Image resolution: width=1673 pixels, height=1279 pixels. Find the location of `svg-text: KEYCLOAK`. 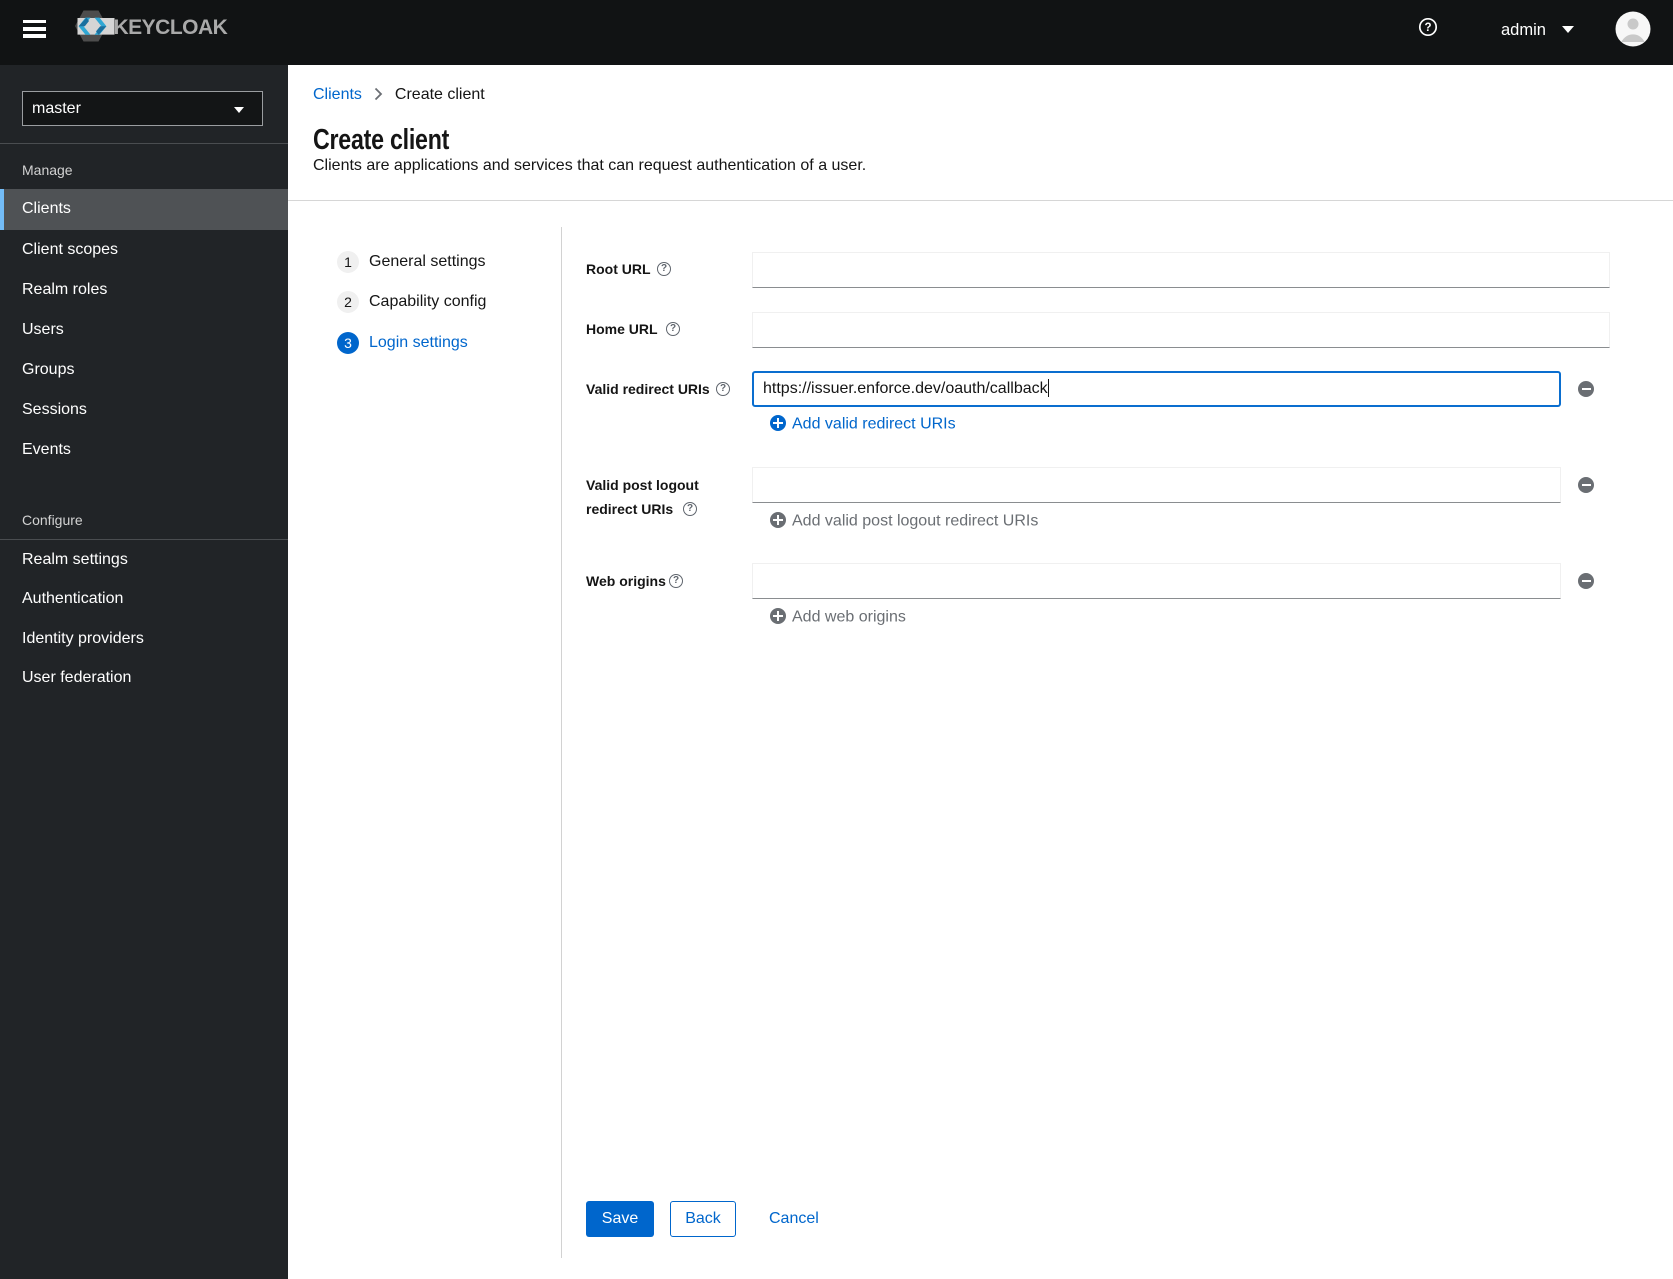

svg-text: KEYCLOAK is located at coordinates (171, 27).